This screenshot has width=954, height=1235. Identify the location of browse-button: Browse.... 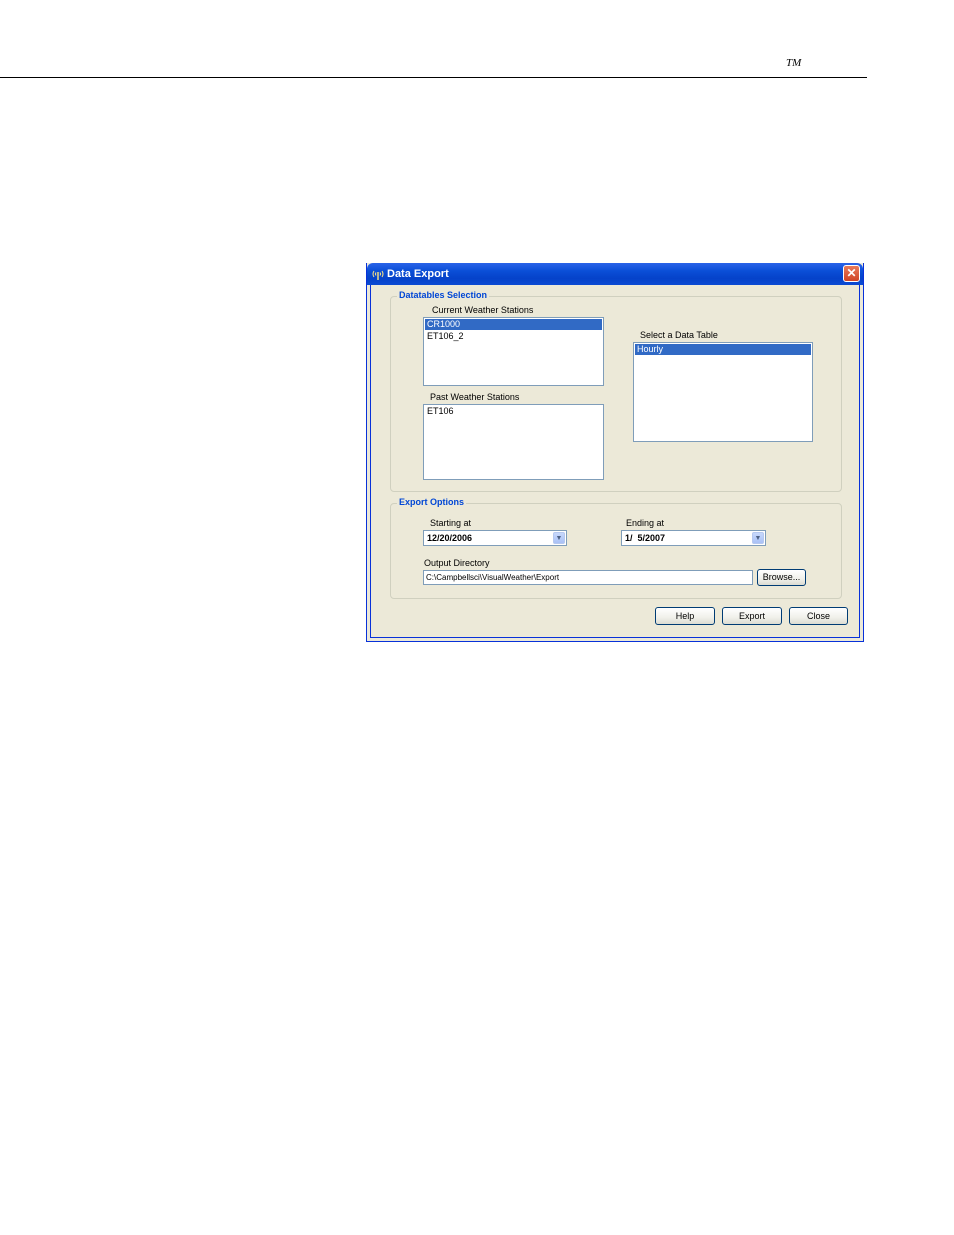
(781, 577).